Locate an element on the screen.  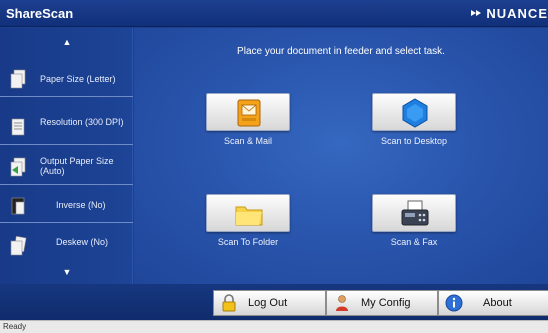
info-icon is located at coordinates (454, 303).